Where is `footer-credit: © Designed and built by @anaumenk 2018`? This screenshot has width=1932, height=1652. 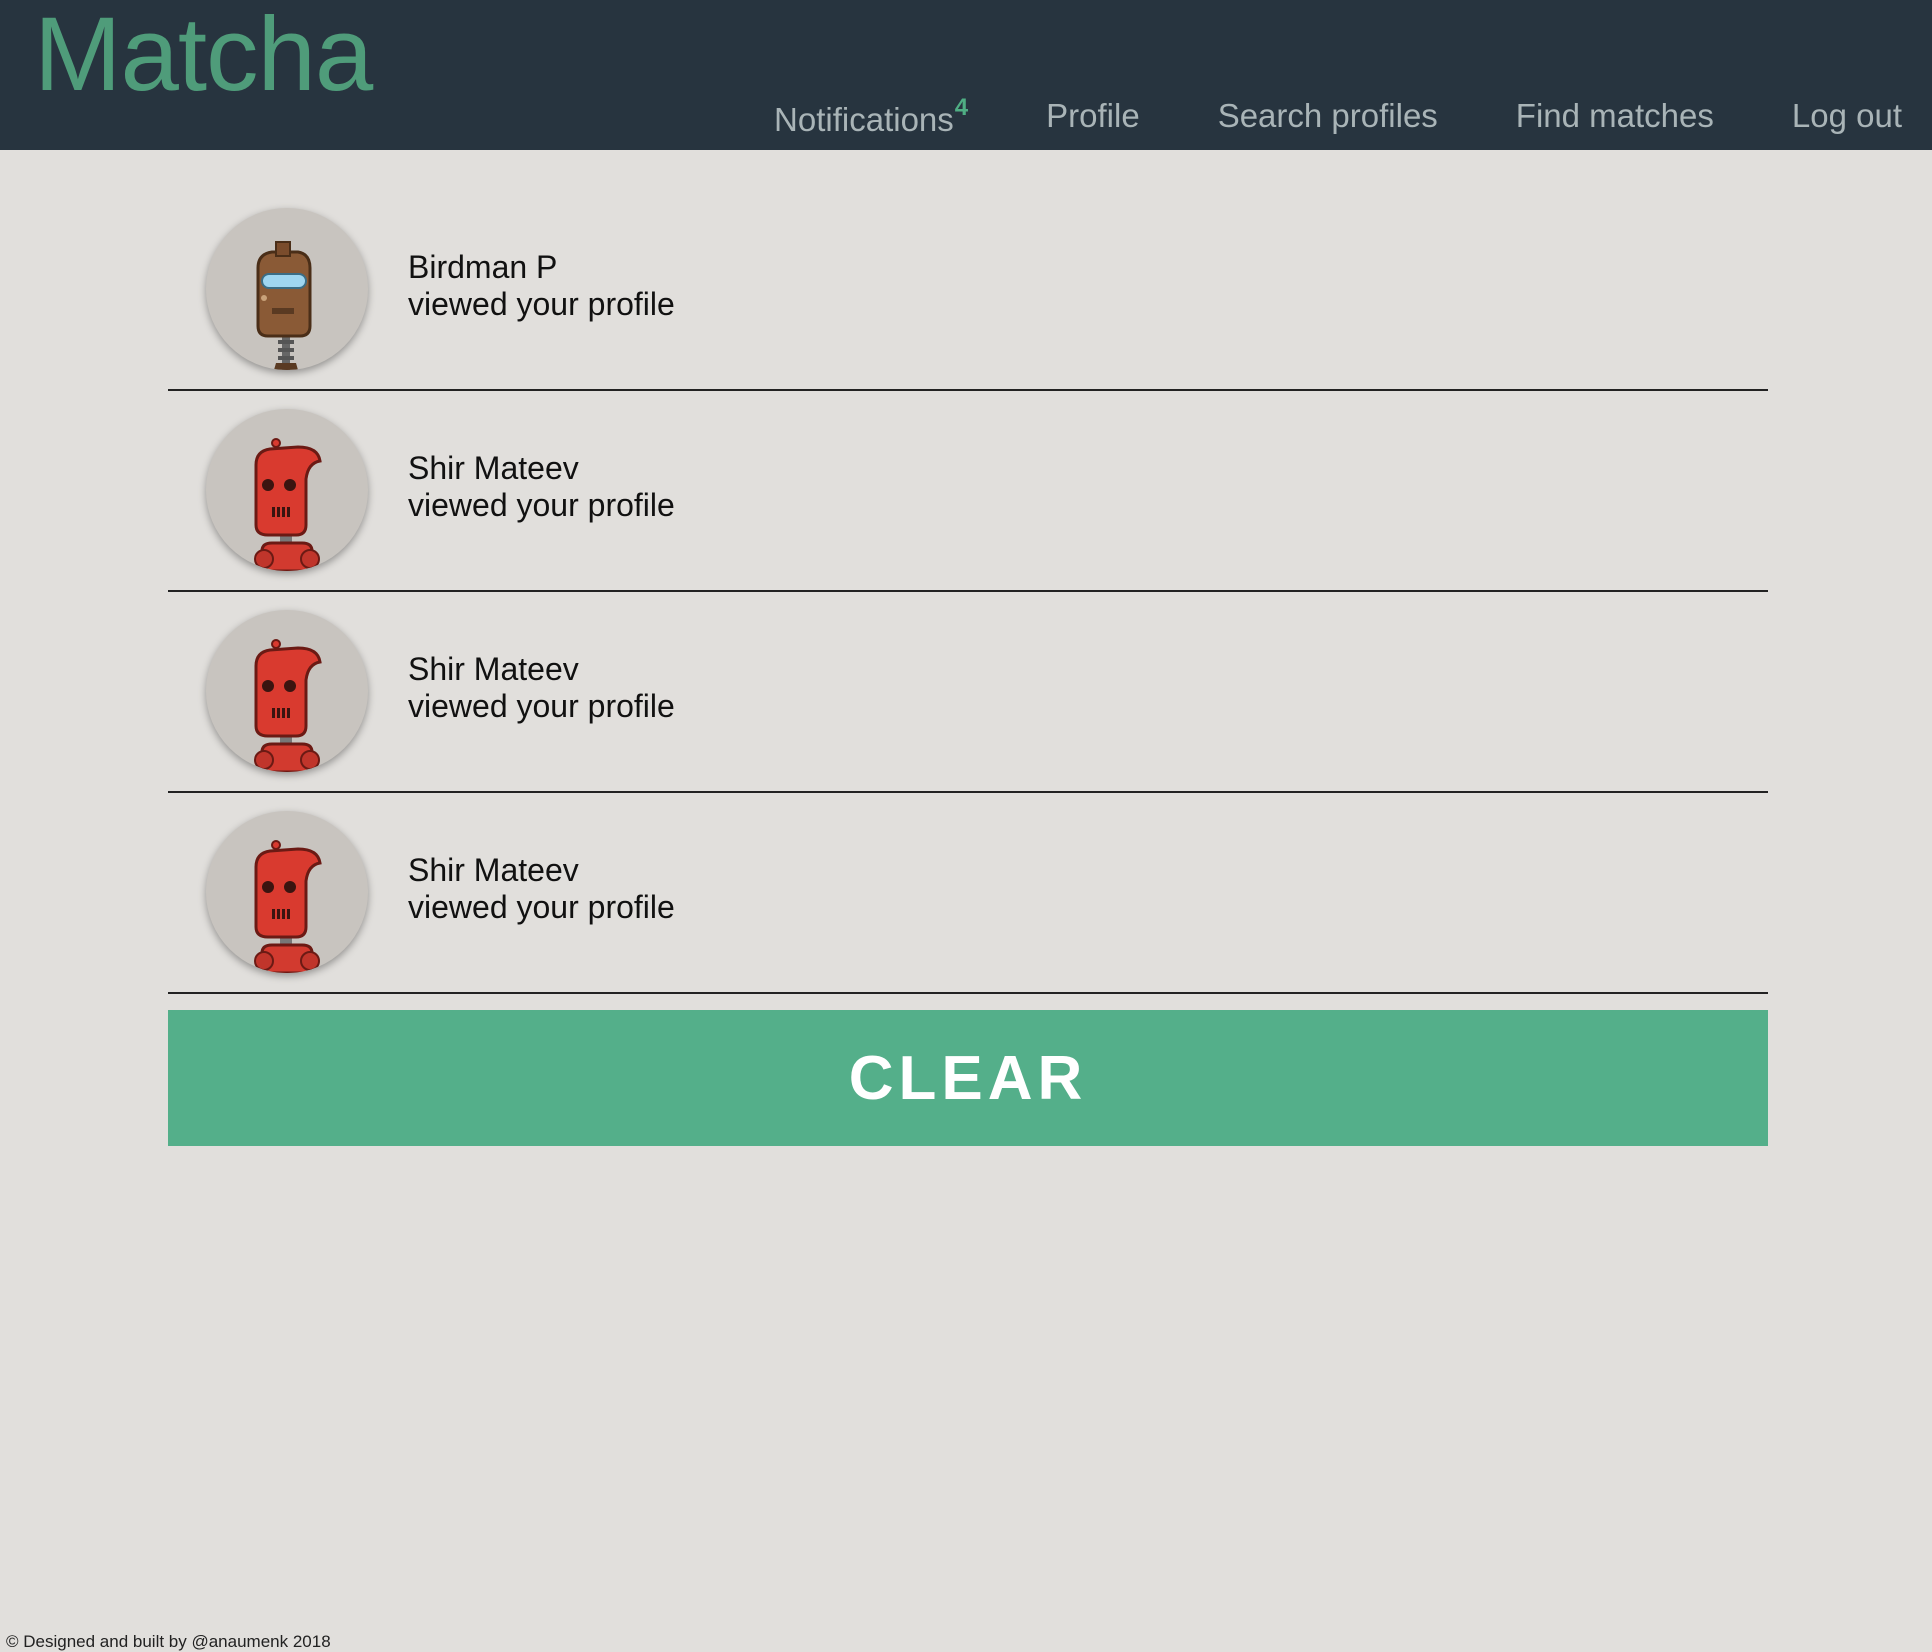
footer-credit: © Designed and built by @anaumenk 2018 is located at coordinates (168, 1641).